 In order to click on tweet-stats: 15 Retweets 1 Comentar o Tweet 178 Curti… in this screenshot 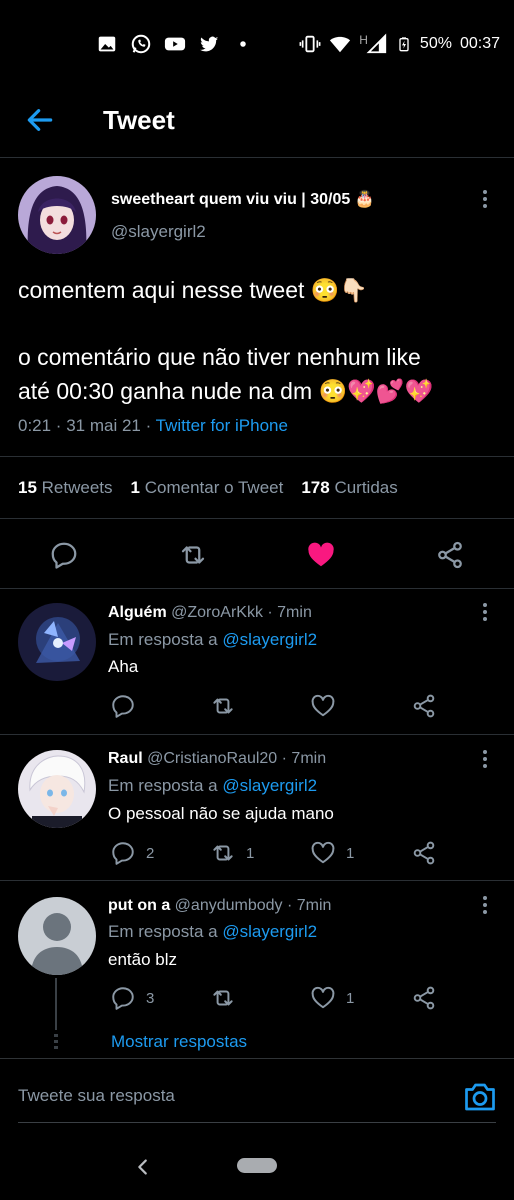, I will do `click(208, 488)`.